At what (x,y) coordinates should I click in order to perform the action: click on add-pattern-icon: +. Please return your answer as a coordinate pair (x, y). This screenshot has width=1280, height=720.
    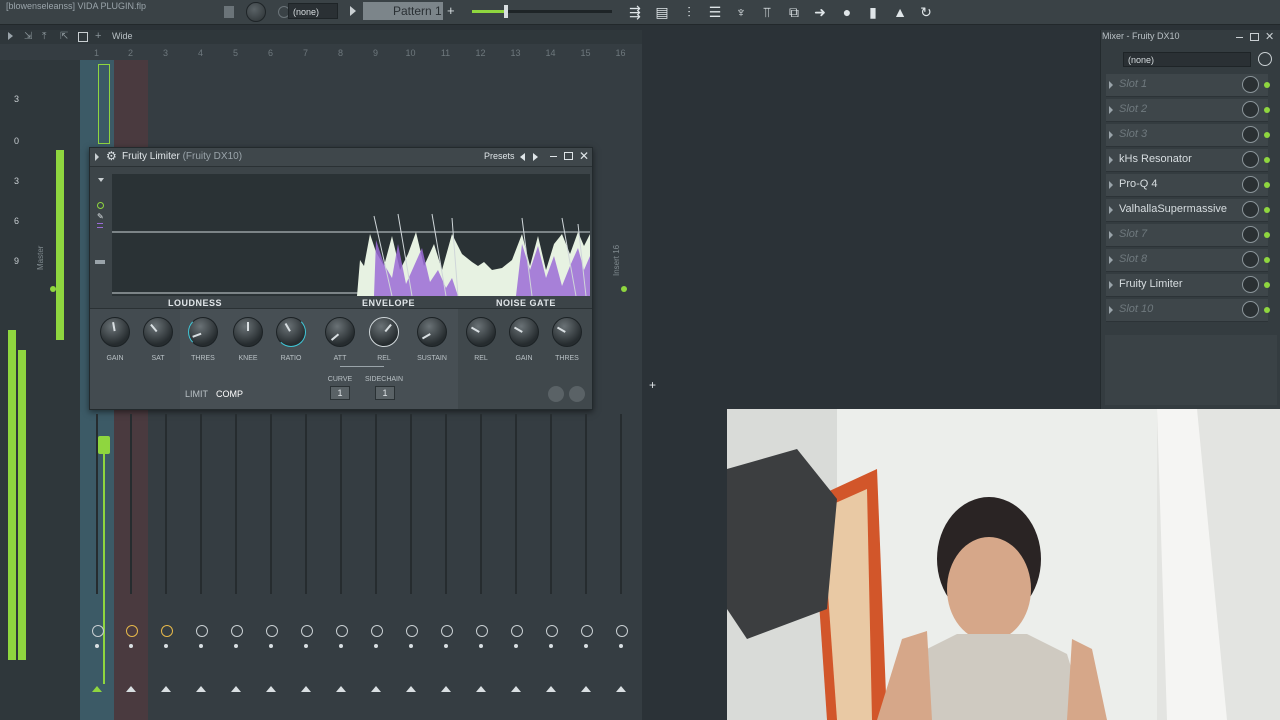
    Looking at the image, I should click on (451, 10).